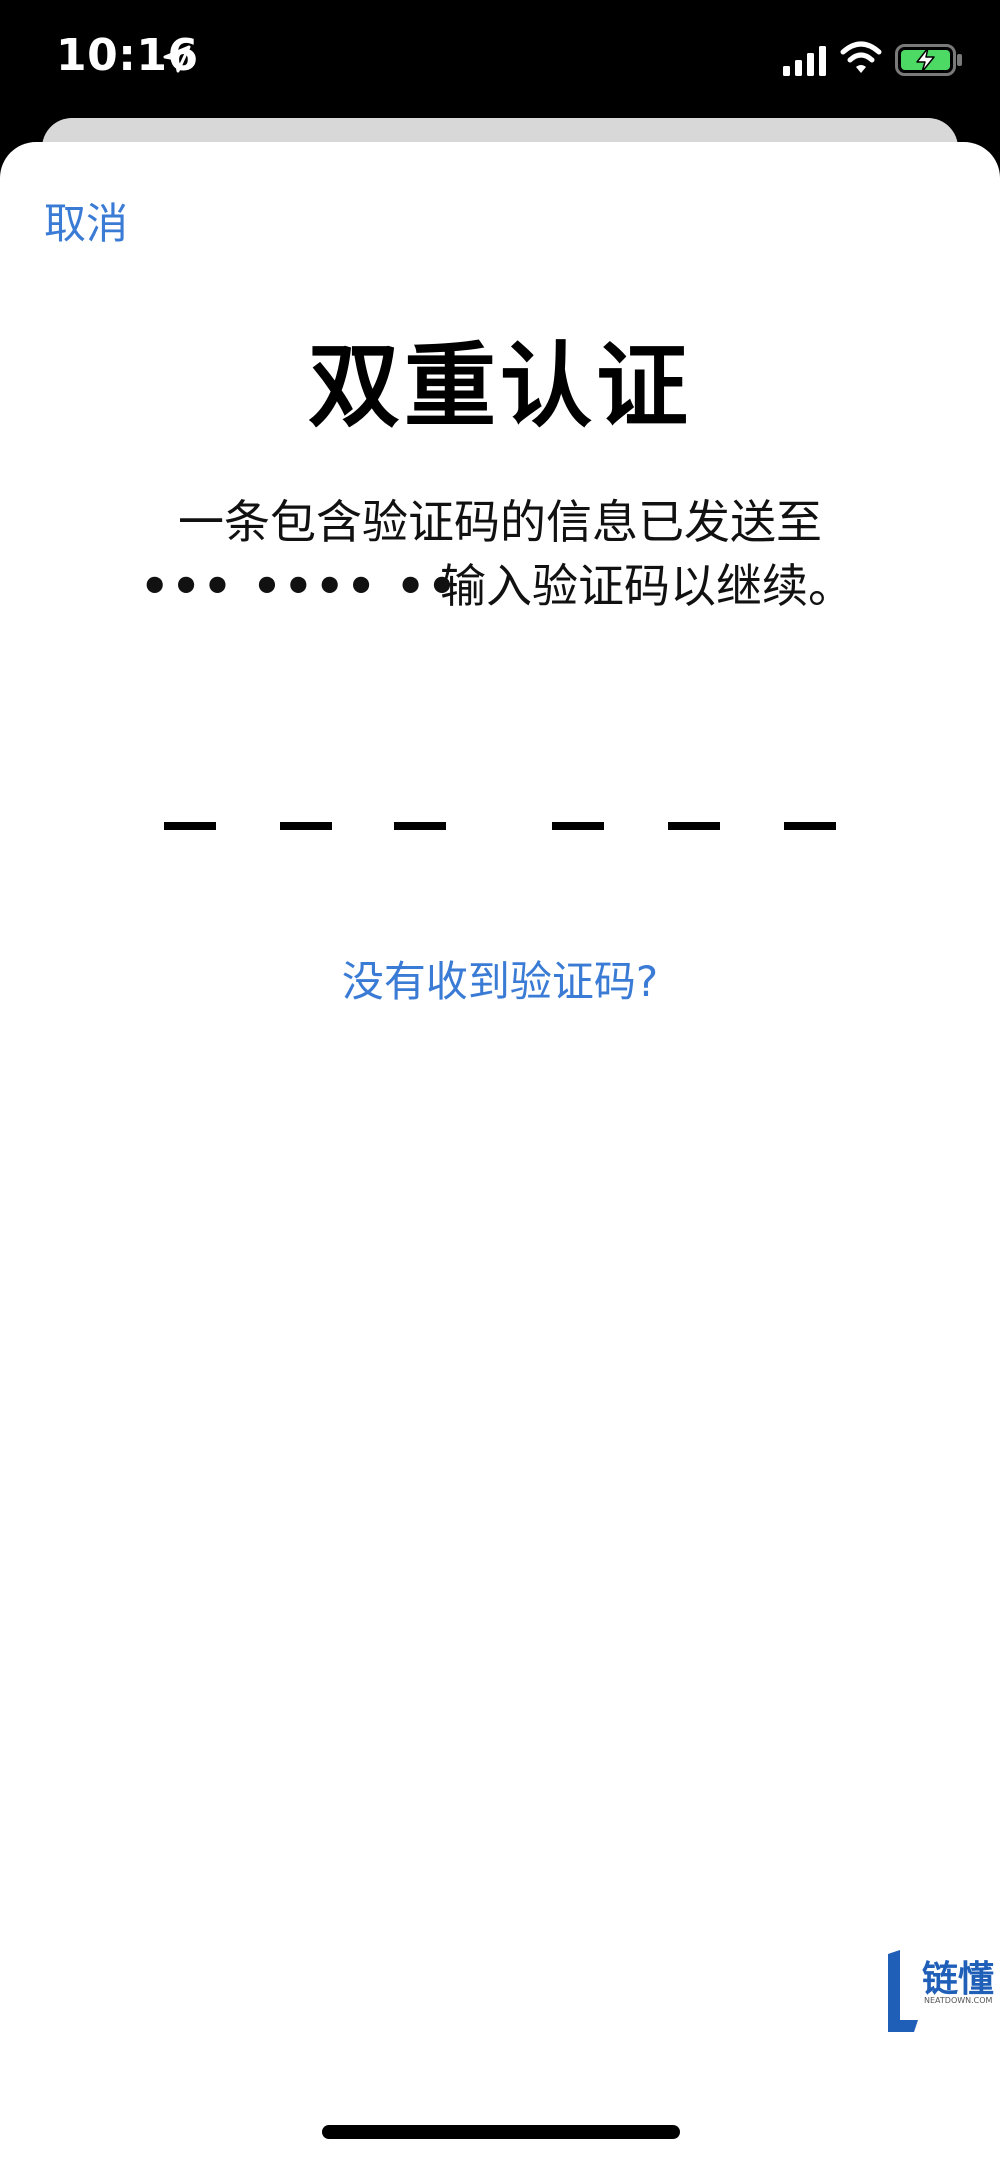  I want to click on watermark-logo: 链懂 NEATDOWN.COM, so click(942, 1995).